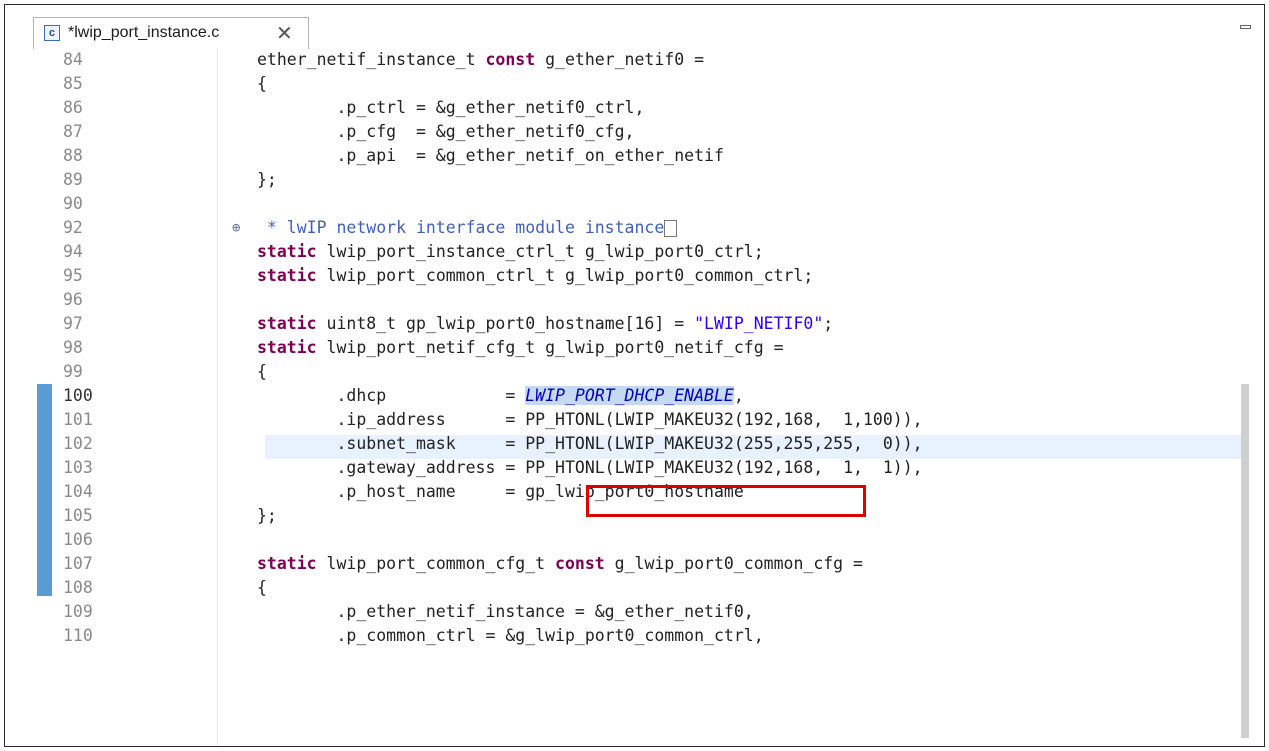 Image resolution: width=1269 pixels, height=751 pixels. What do you see at coordinates (73, 59) in the screenshot?
I see `line-number: 84` at bounding box center [73, 59].